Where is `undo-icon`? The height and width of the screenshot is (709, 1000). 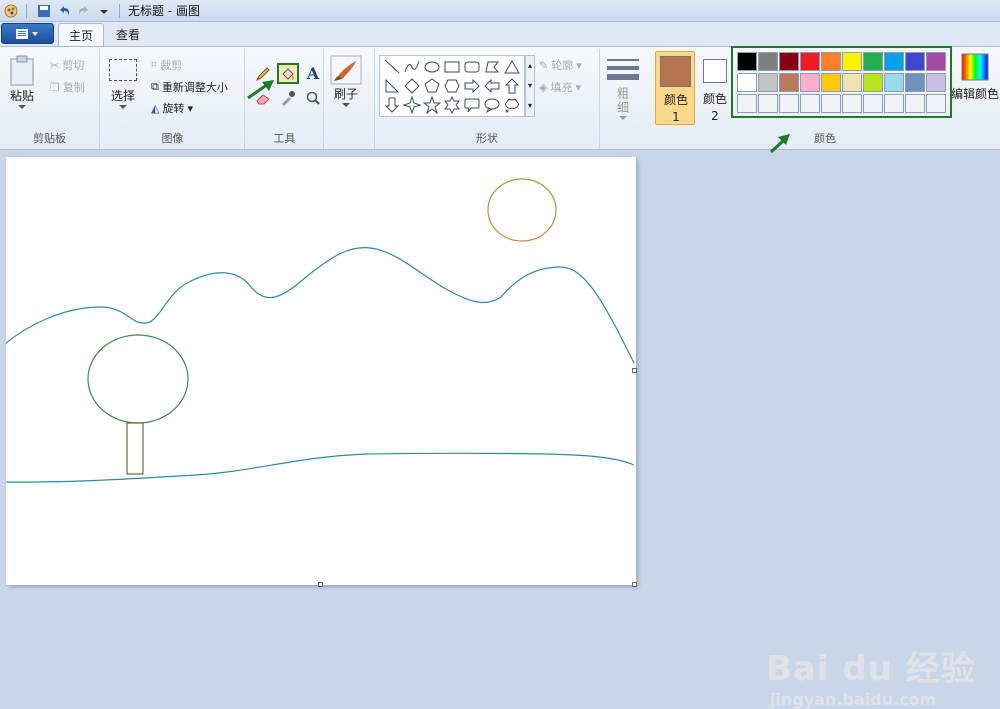
undo-icon is located at coordinates (64, 11).